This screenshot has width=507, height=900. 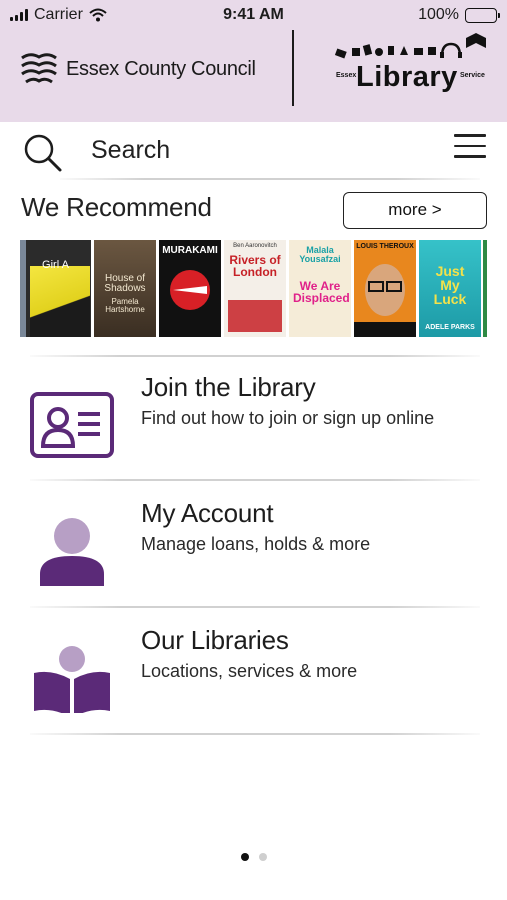 I want to click on book-author: MURAKAMI, so click(x=190, y=250).